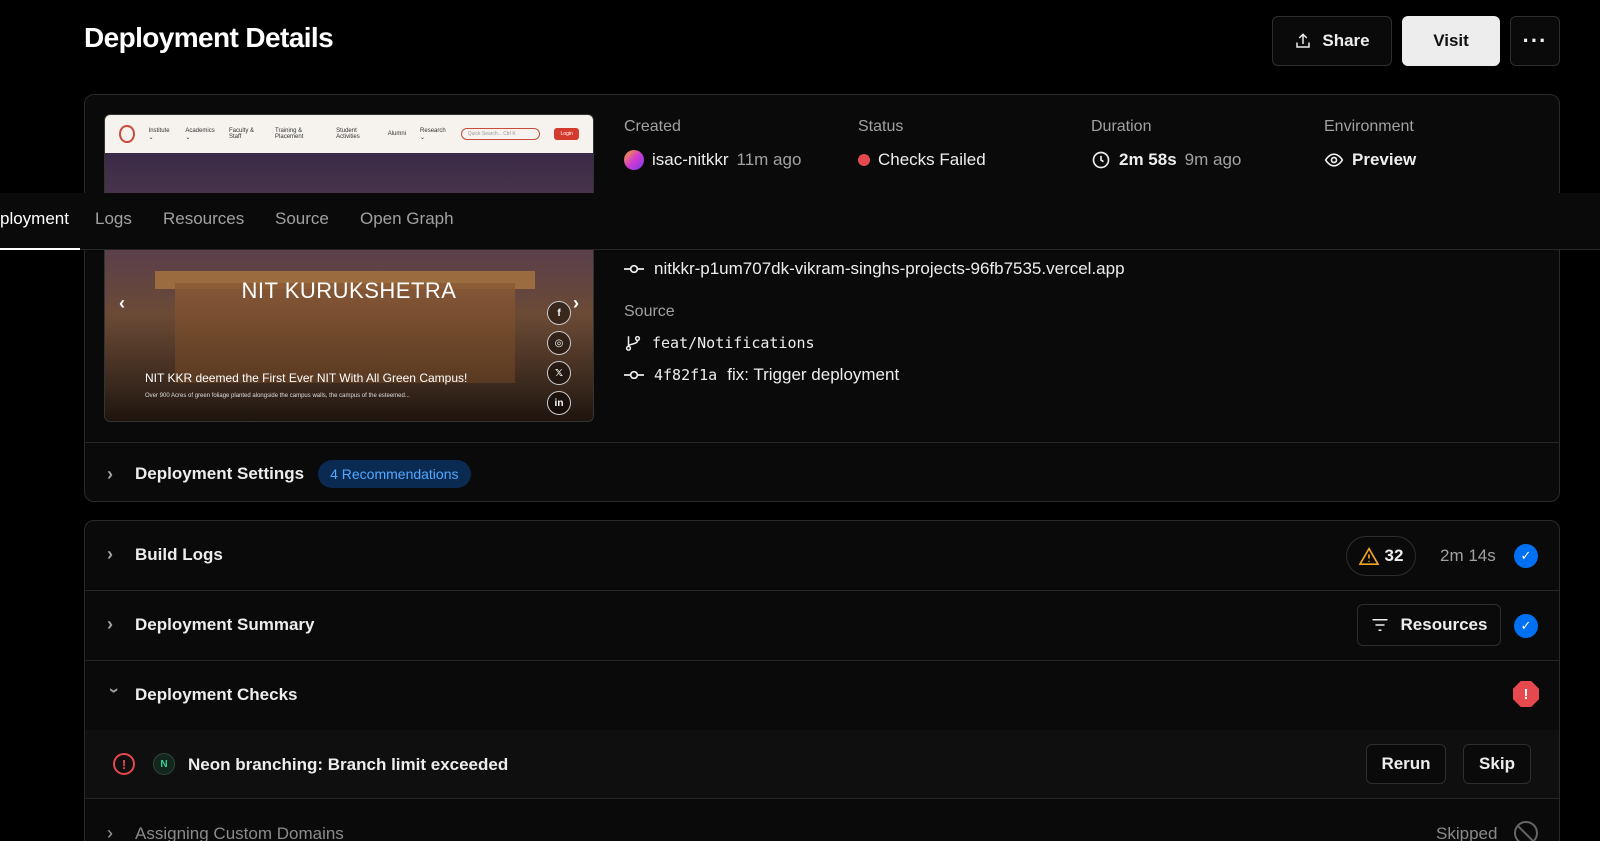 The width and height of the screenshot is (1600, 841). Describe the element at coordinates (348, 764) in the screenshot. I see `check-item-title: Neon branching: Branch limit exceeded` at that location.